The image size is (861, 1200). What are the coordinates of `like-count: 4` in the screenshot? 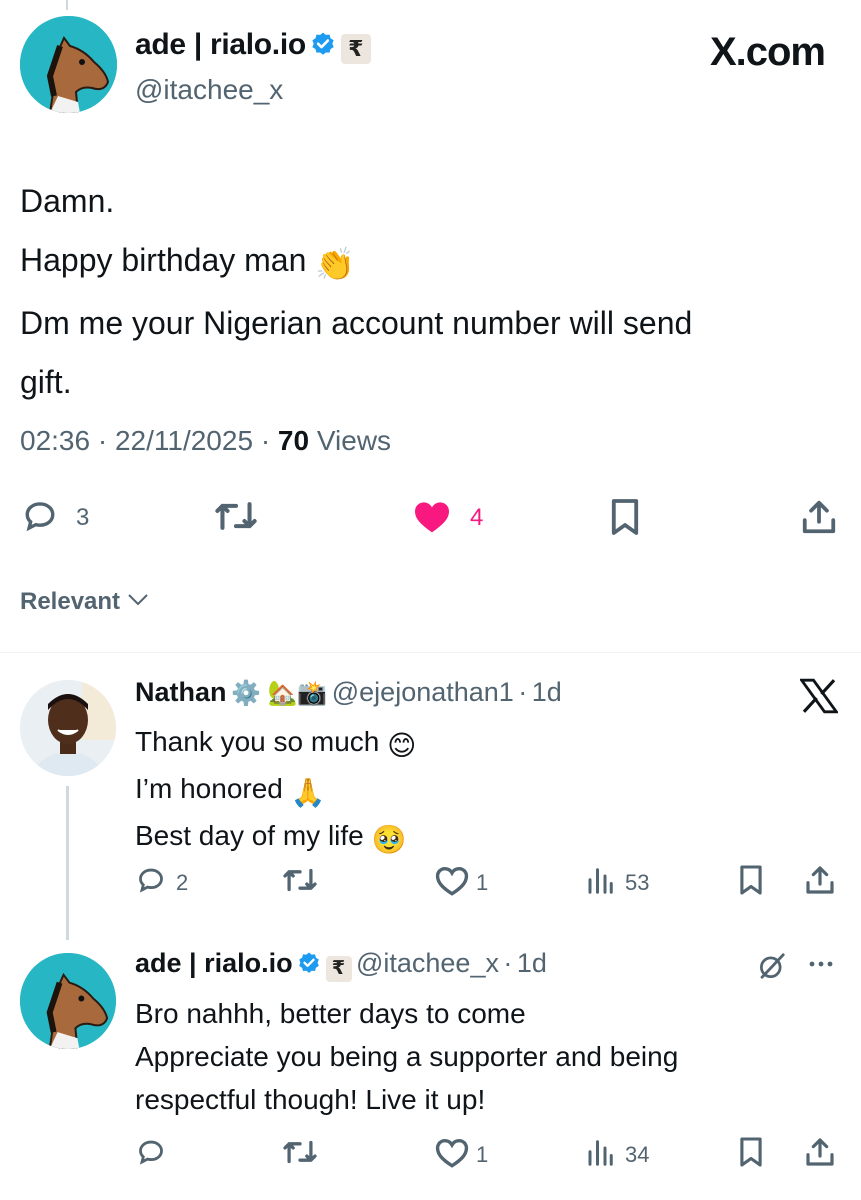 It's located at (477, 517).